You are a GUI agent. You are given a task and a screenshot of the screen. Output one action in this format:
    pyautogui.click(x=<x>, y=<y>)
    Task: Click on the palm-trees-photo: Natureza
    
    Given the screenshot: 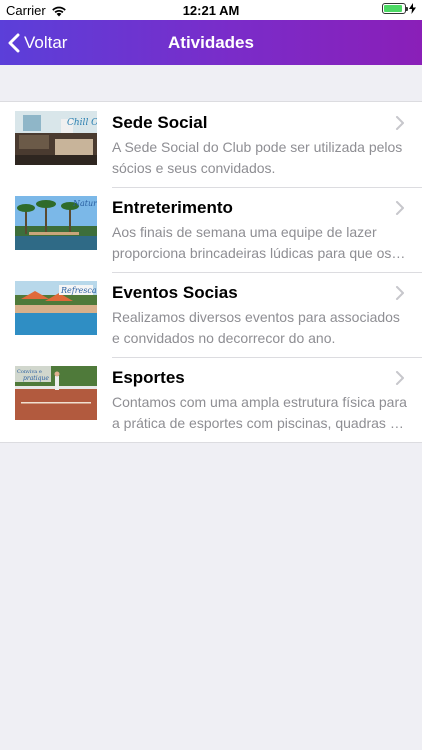 What is the action you would take?
    pyautogui.click(x=56, y=223)
    